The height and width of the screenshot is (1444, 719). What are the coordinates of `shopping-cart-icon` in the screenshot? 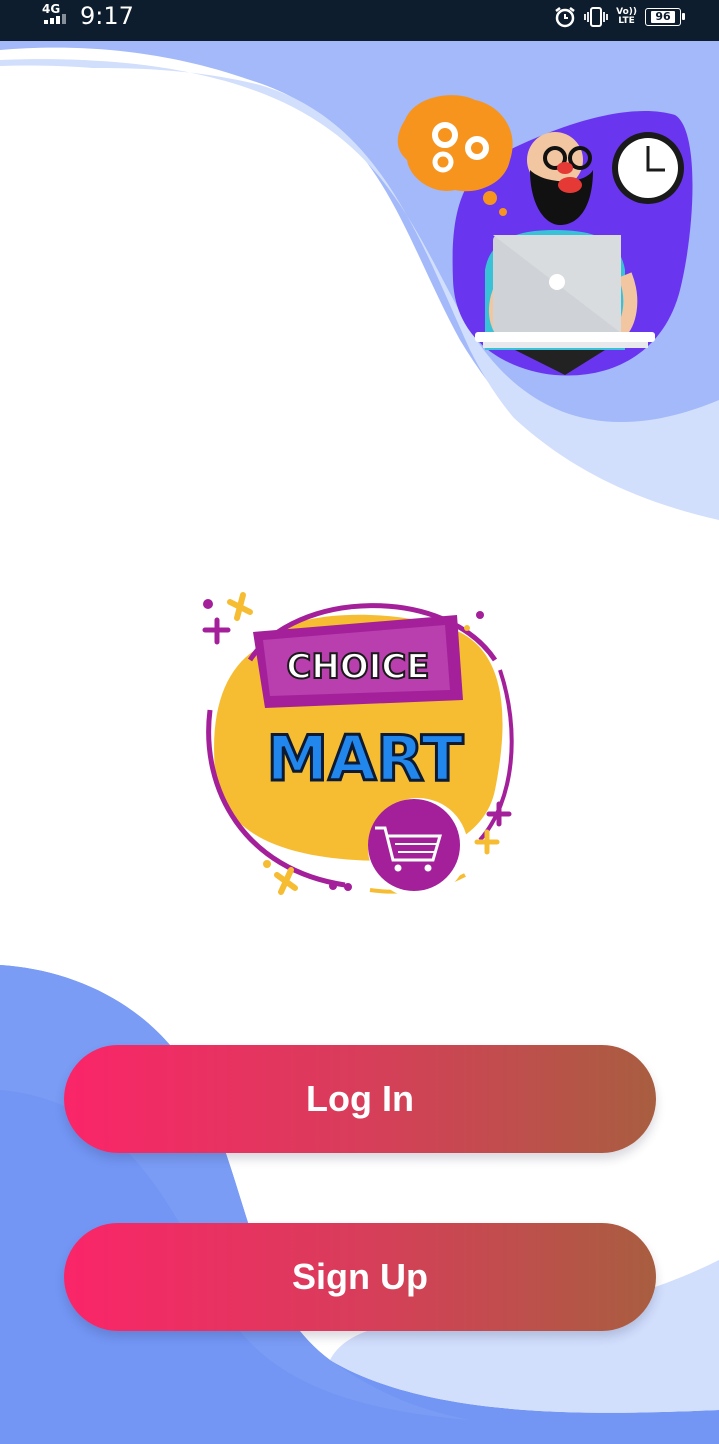 It's located at (418, 848).